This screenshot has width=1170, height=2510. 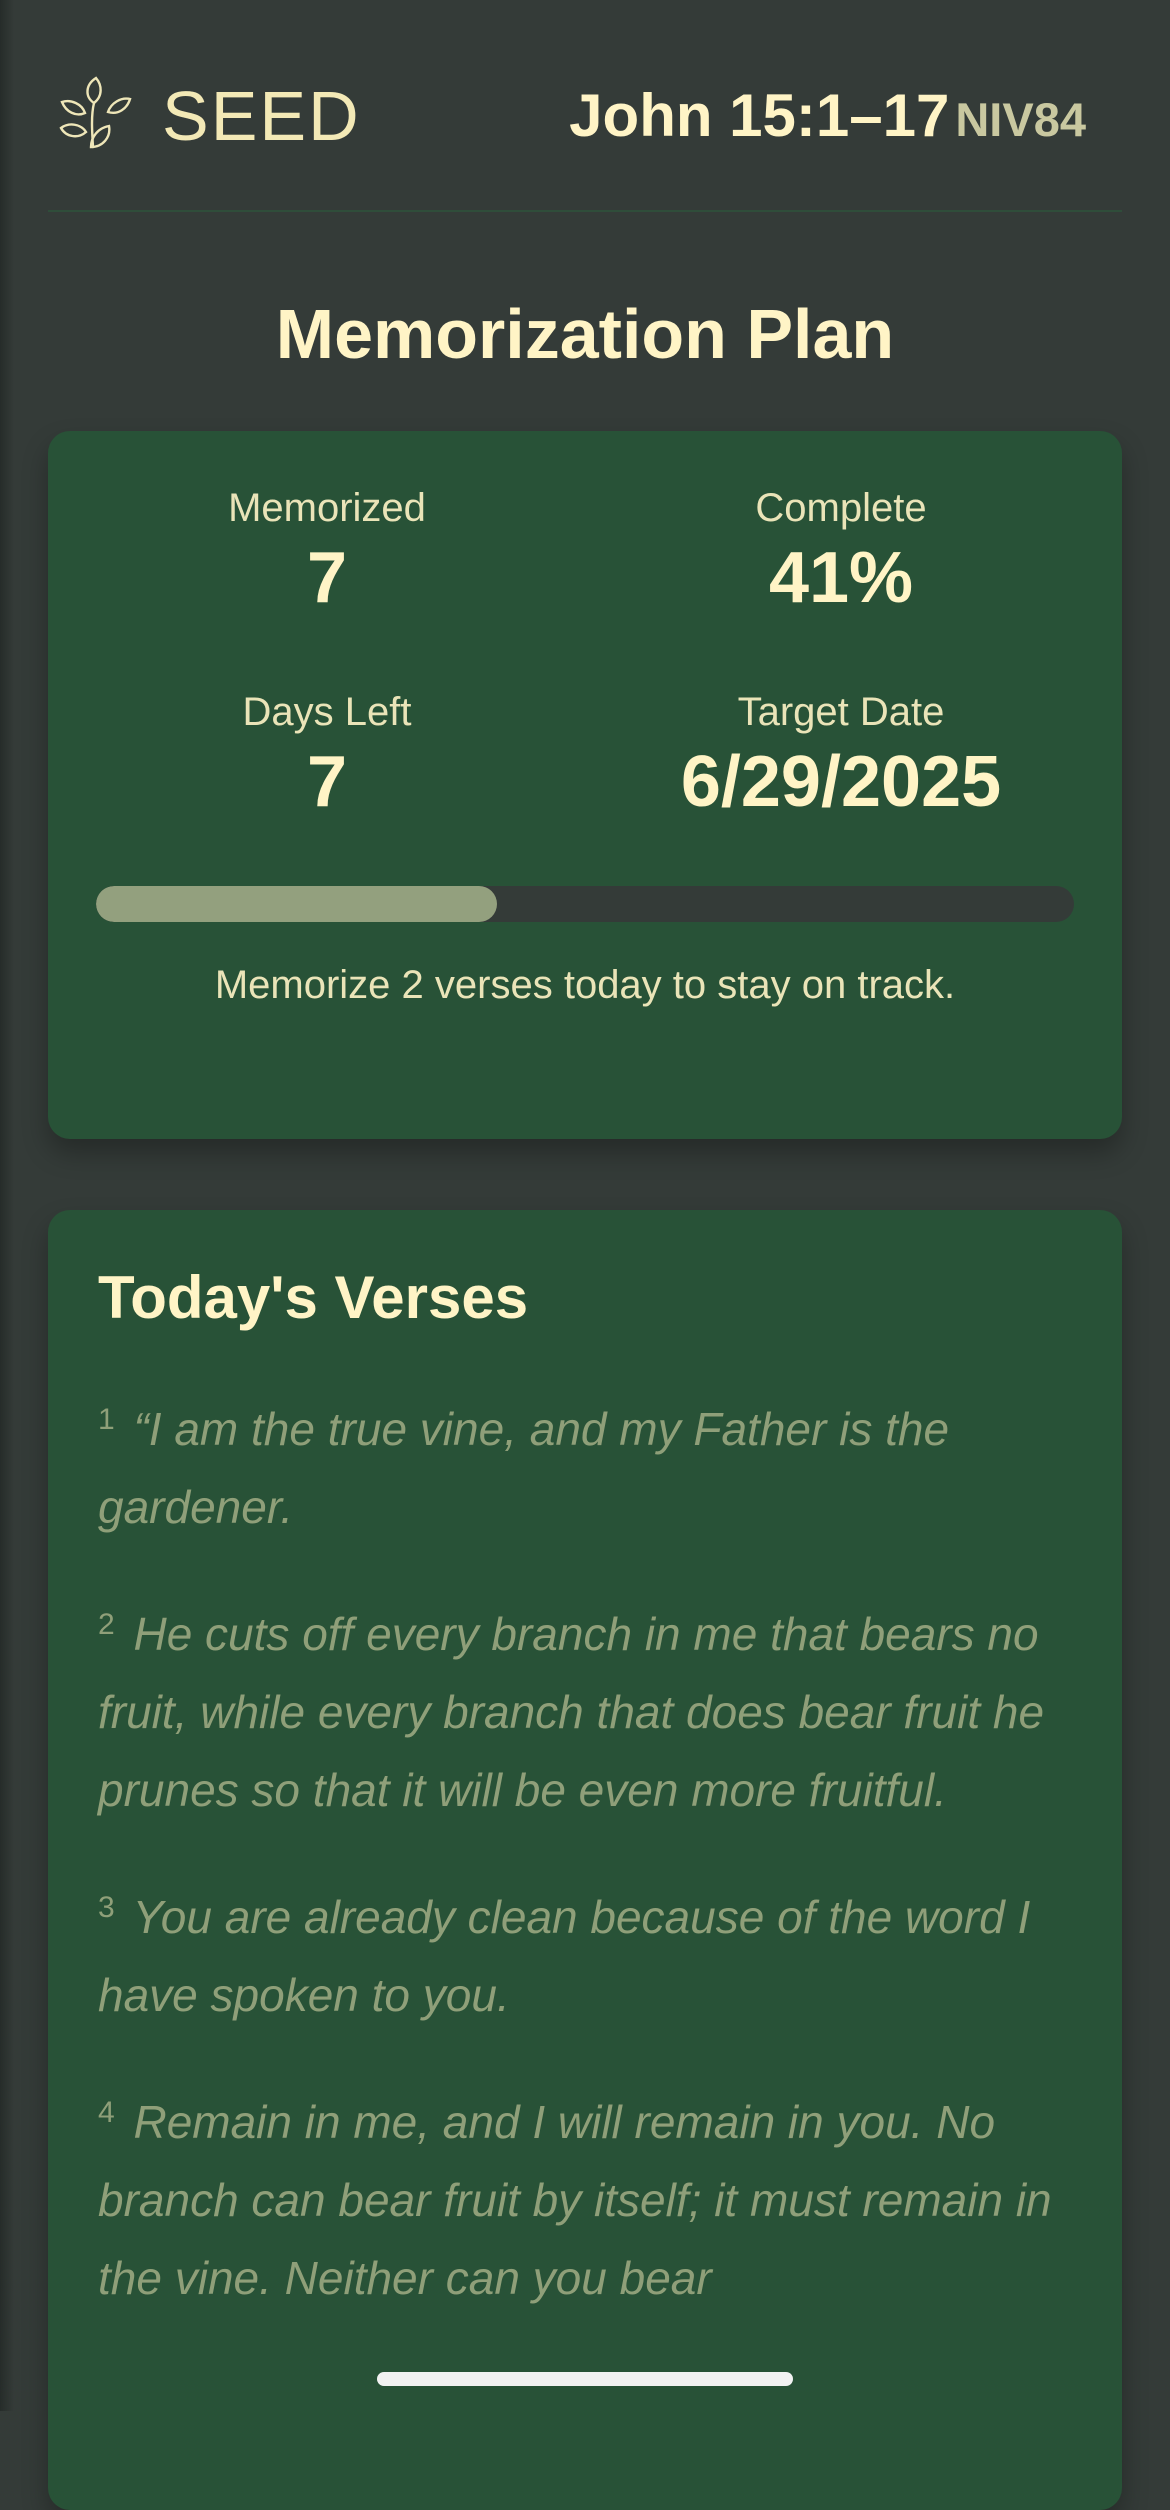 What do you see at coordinates (313, 1297) in the screenshot?
I see `section-title: Today's Verses` at bounding box center [313, 1297].